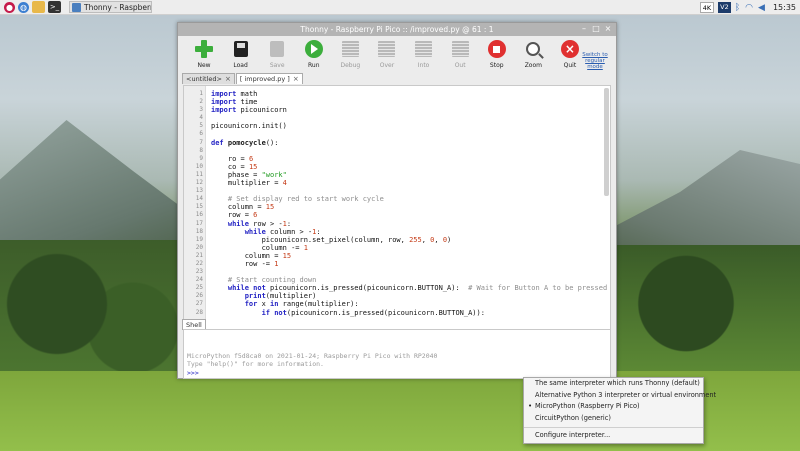 This screenshot has height=451, width=800. I want to click on line-number: 10, so click(199, 166).